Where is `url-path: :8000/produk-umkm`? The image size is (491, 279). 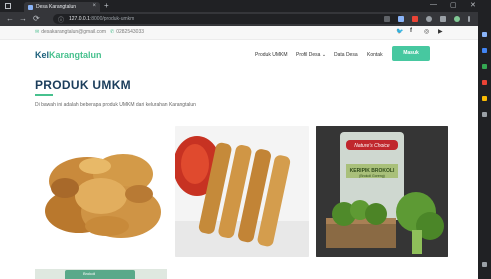 url-path: :8000/produk-umkm is located at coordinates (112, 19).